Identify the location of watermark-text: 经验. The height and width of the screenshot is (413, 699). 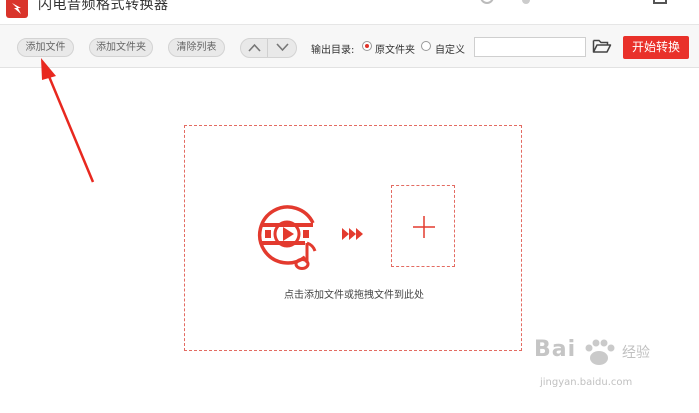
(636, 353).